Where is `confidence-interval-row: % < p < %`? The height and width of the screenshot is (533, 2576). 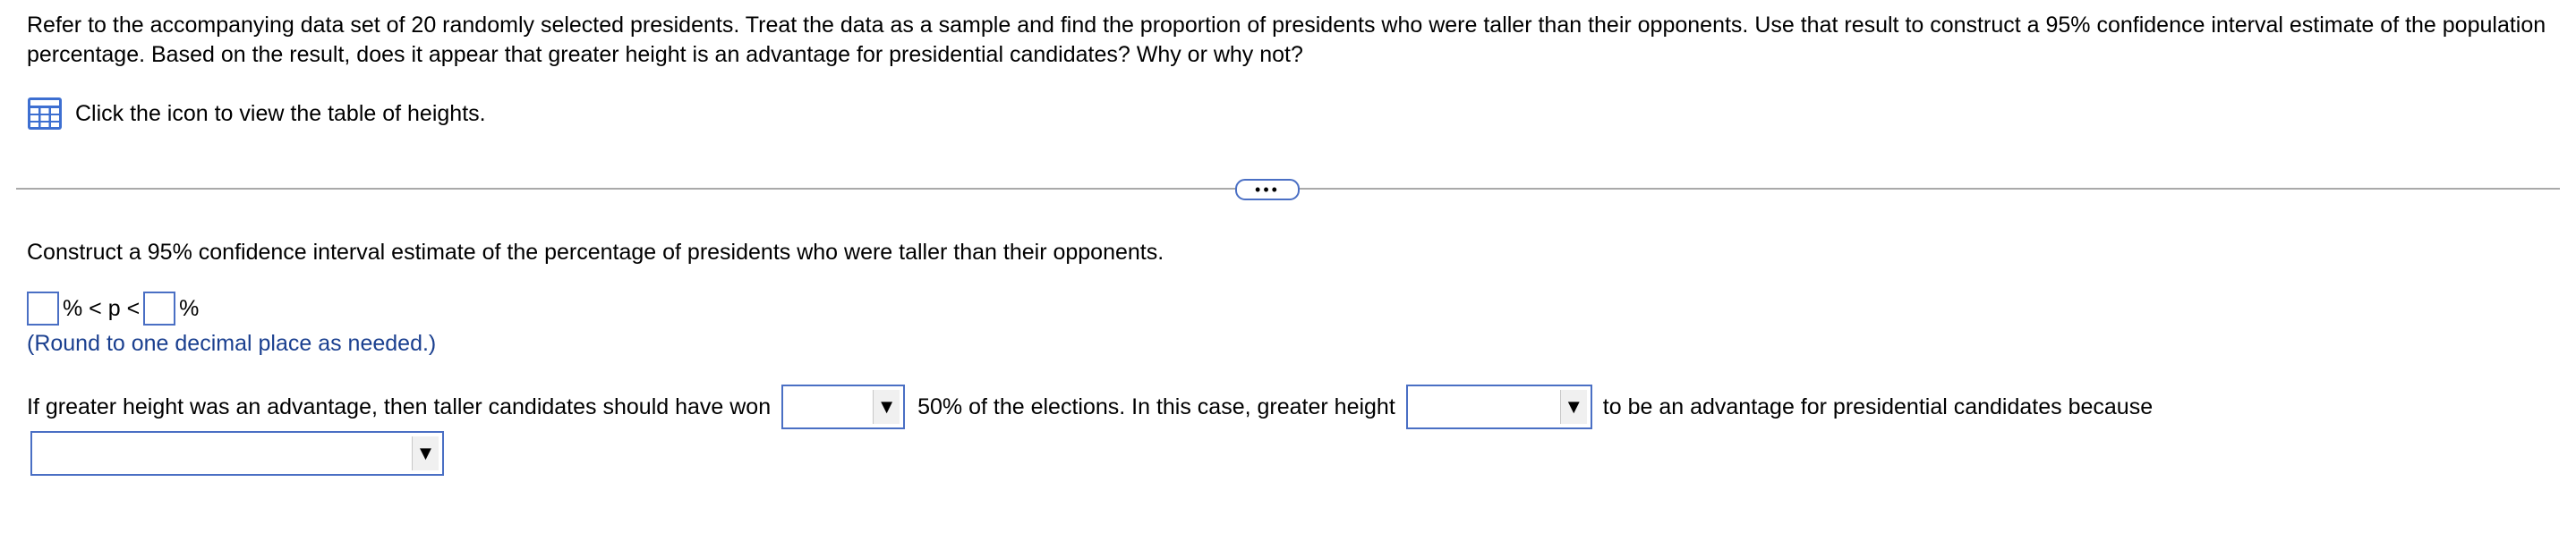 confidence-interval-row: % < p < % is located at coordinates (113, 309).